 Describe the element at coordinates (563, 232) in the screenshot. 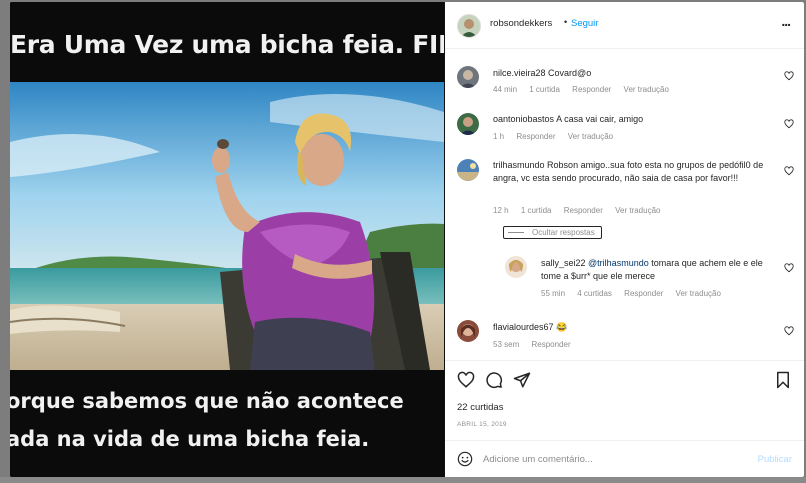

I see `hide-replies-label: Ocultar respostas` at that location.